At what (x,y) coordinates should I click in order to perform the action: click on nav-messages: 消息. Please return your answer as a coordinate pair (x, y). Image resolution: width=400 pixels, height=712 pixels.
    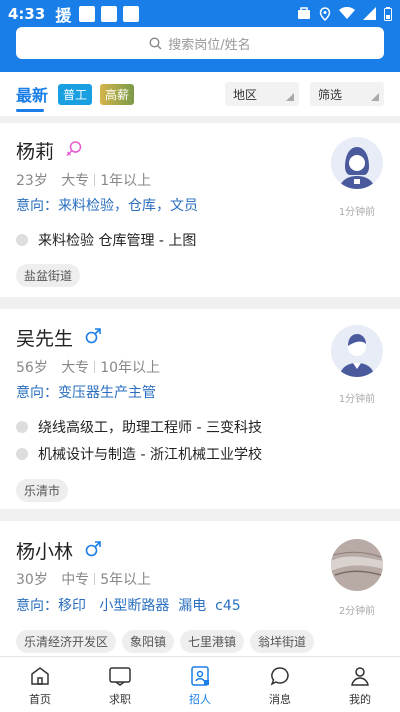
    Looking at the image, I should click on (280, 684).